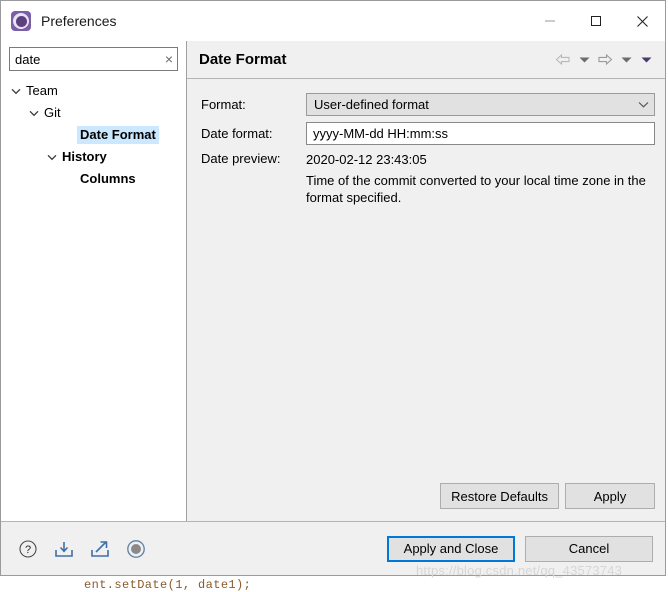 This screenshot has height=592, width=668. I want to click on apply-and-close-button: Apply and Close, so click(451, 548).